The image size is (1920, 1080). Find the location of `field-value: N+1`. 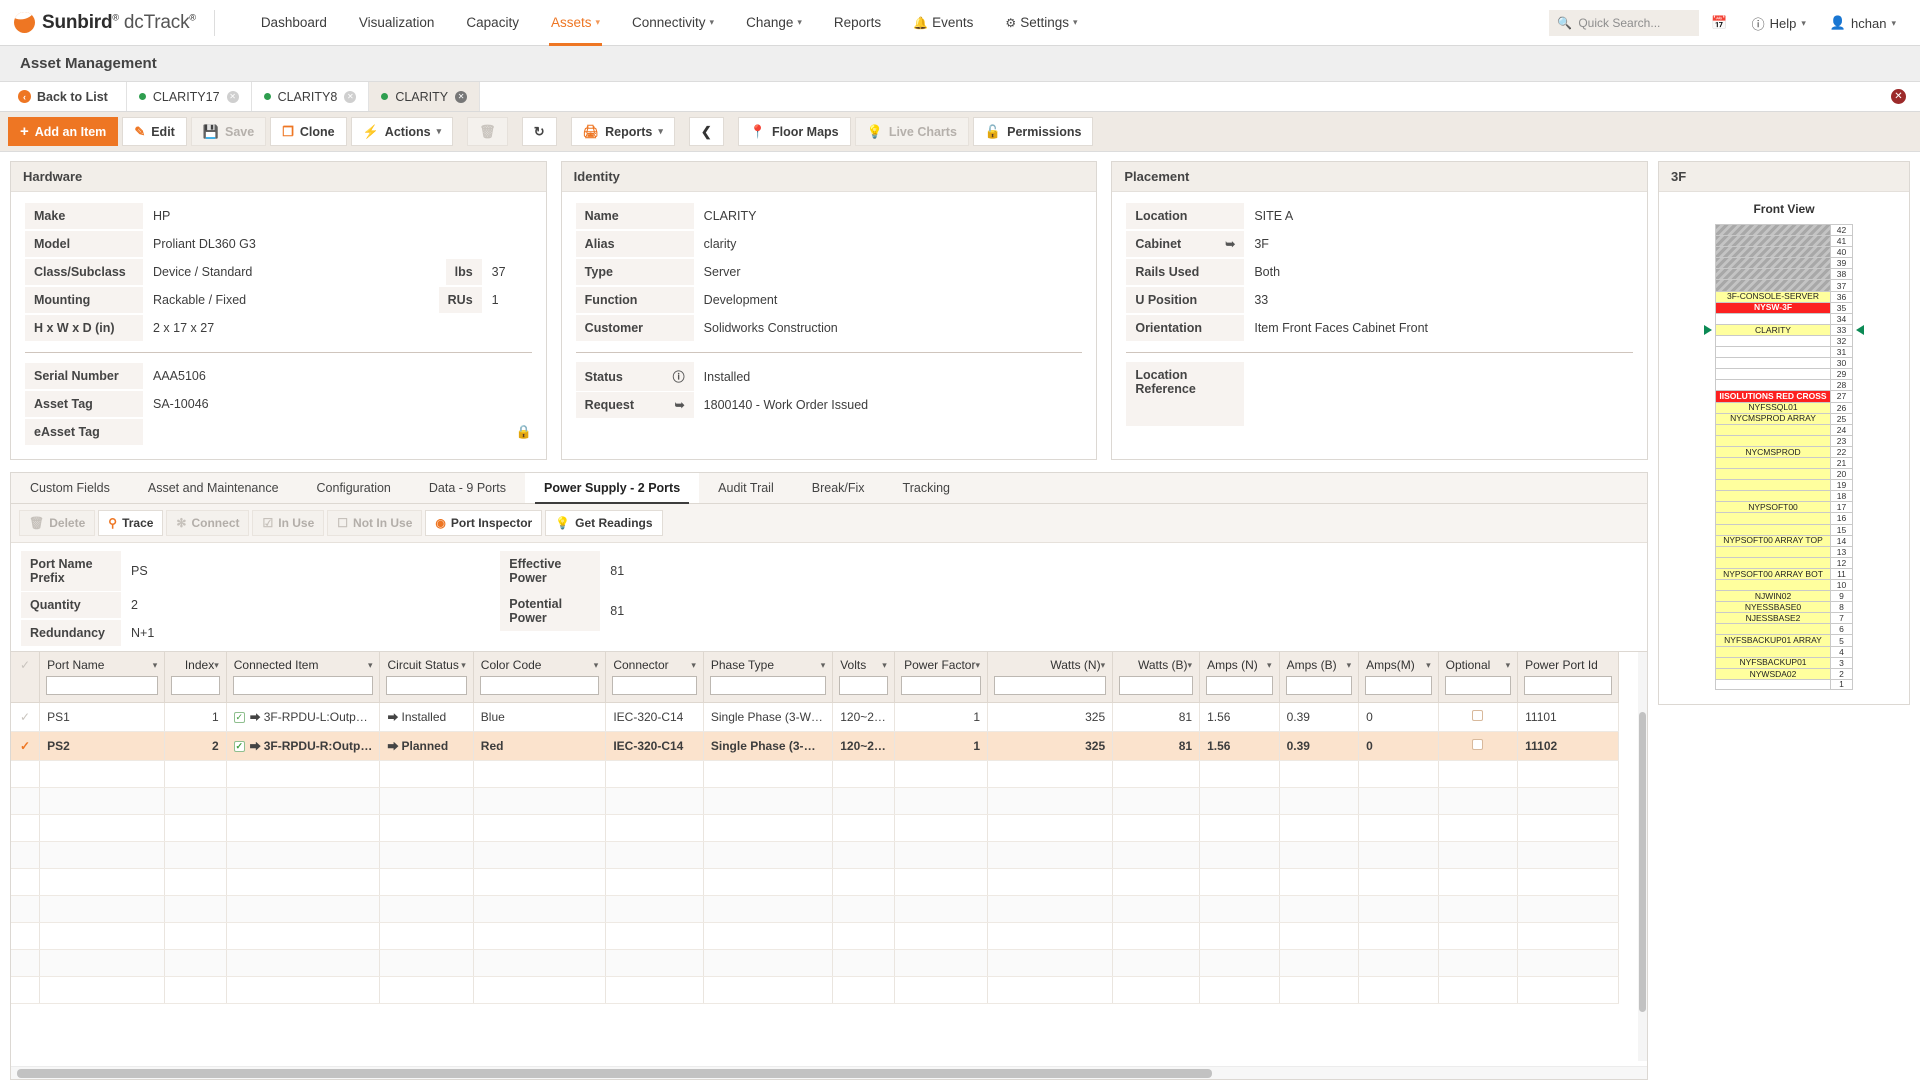

field-value: N+1 is located at coordinates (142, 633).